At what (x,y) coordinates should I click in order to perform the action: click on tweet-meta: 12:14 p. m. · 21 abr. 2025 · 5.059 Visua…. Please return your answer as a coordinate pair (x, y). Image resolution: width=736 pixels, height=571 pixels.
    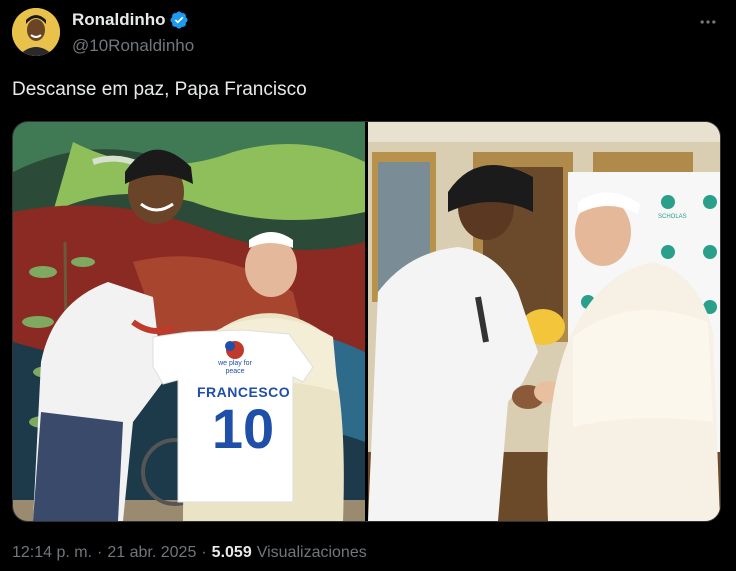
    Looking at the image, I should click on (189, 553).